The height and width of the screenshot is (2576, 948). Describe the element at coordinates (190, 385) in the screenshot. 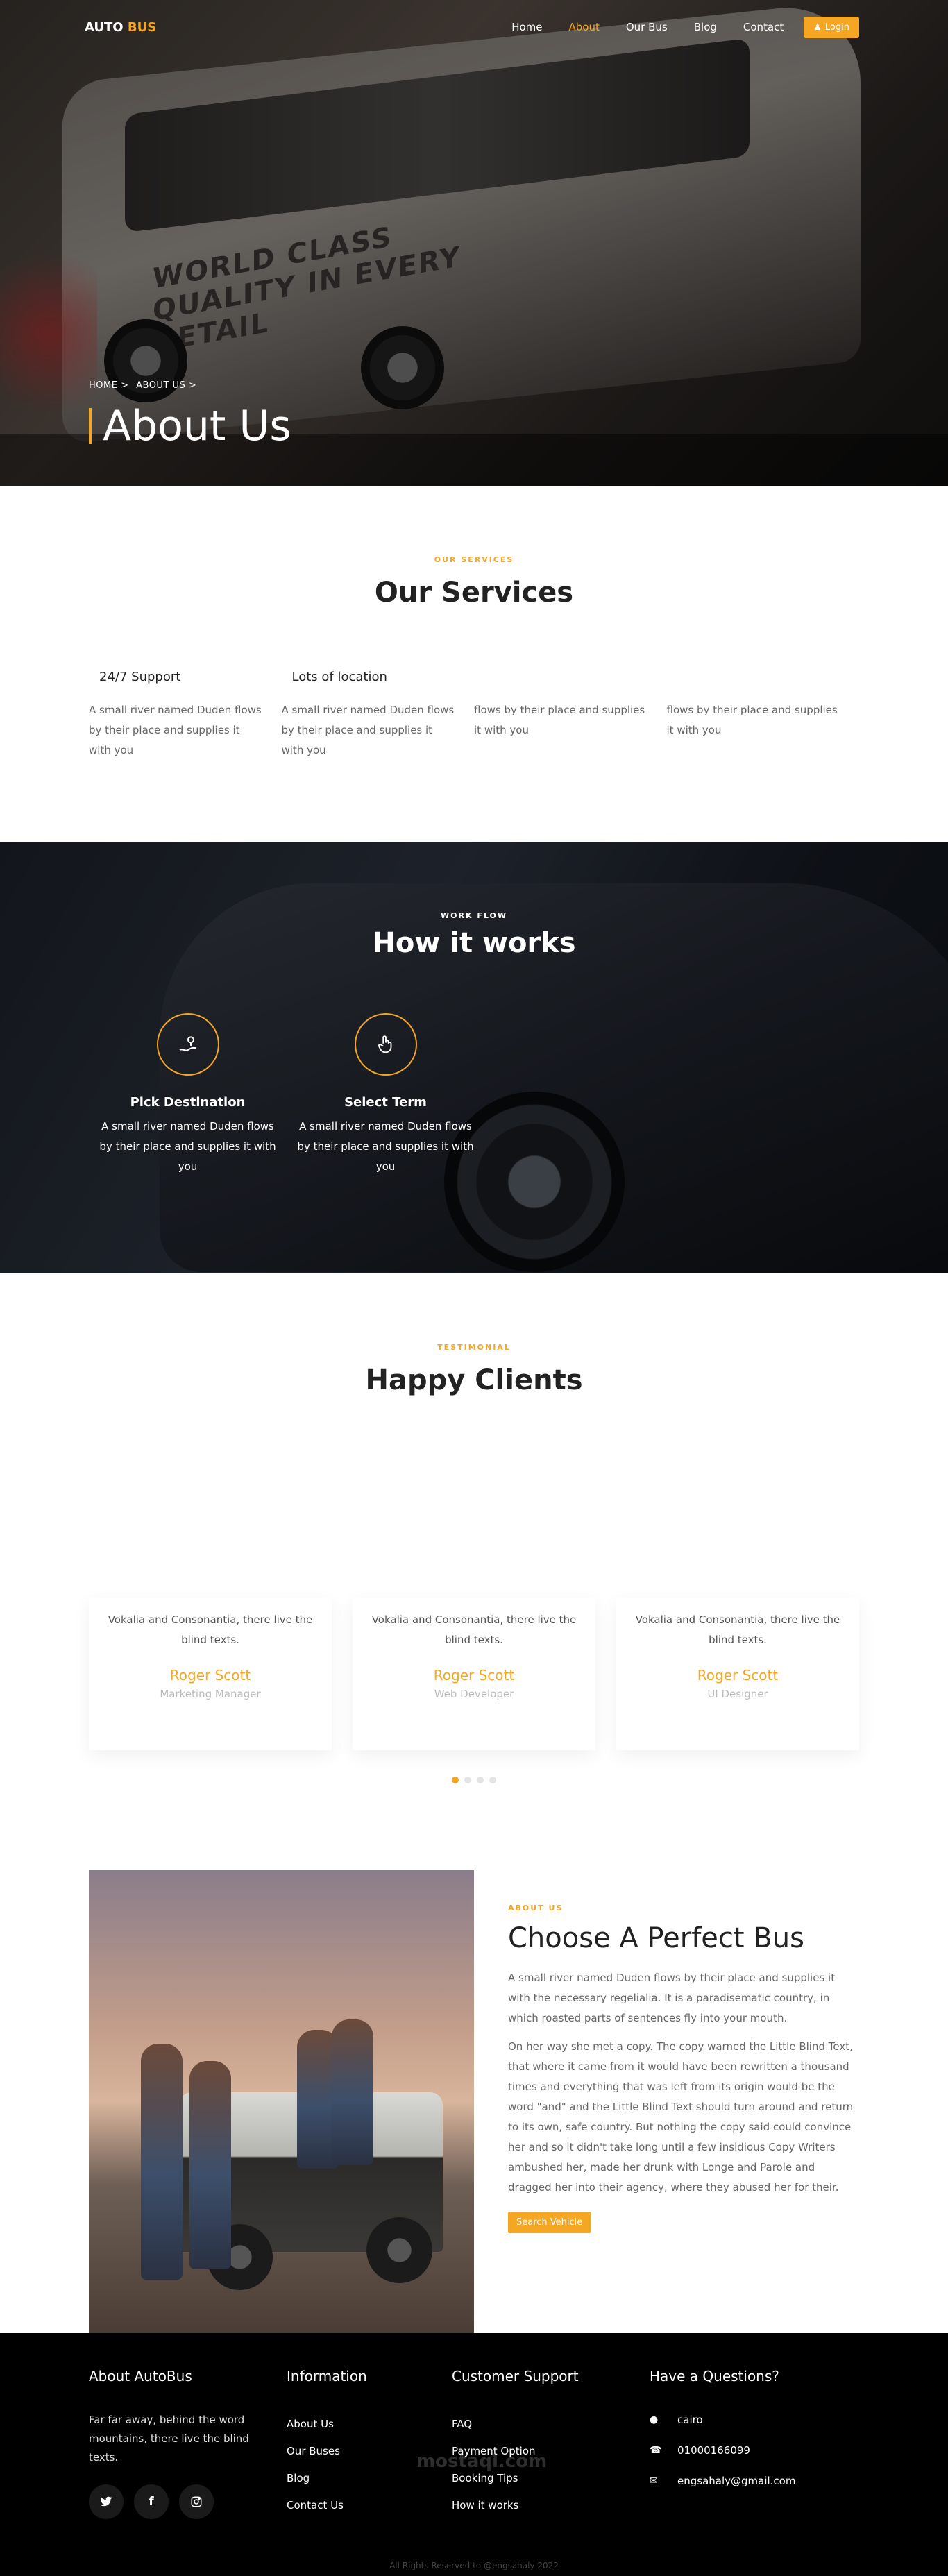

I see `breadcrumb: HOME > ABOUT US >` at that location.